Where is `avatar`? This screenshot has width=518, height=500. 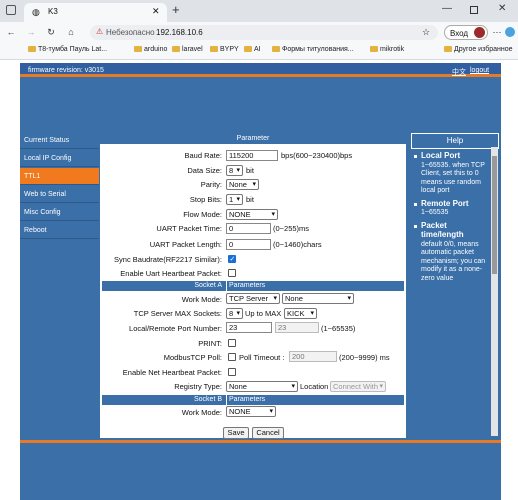
avatar is located at coordinates (479, 32).